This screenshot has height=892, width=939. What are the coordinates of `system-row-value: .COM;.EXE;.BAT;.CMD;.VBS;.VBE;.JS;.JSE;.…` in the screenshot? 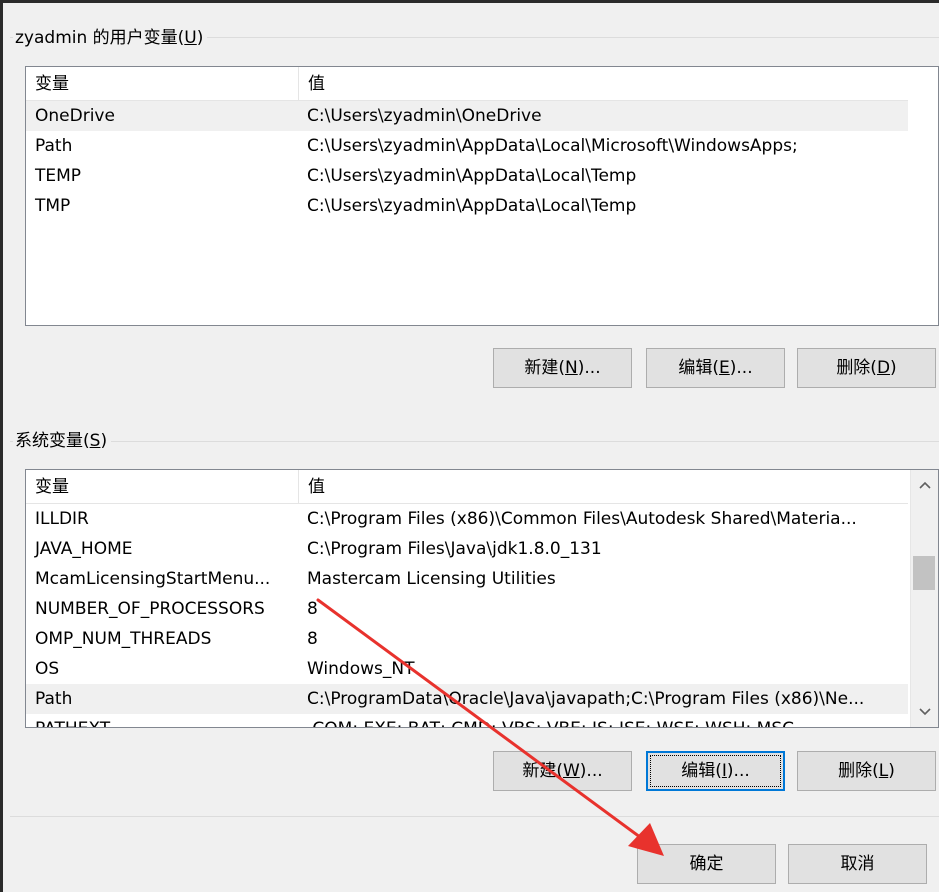 It's located at (603, 720).